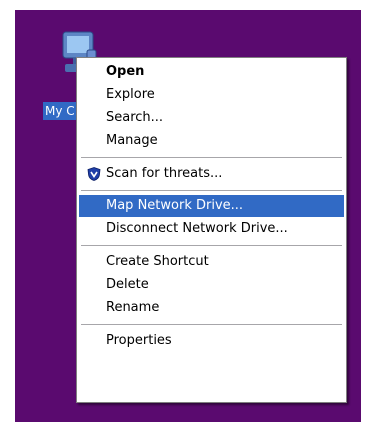 This screenshot has height=423, width=373. Describe the element at coordinates (211, 285) in the screenshot. I see `menu-item-delete: Delete` at that location.